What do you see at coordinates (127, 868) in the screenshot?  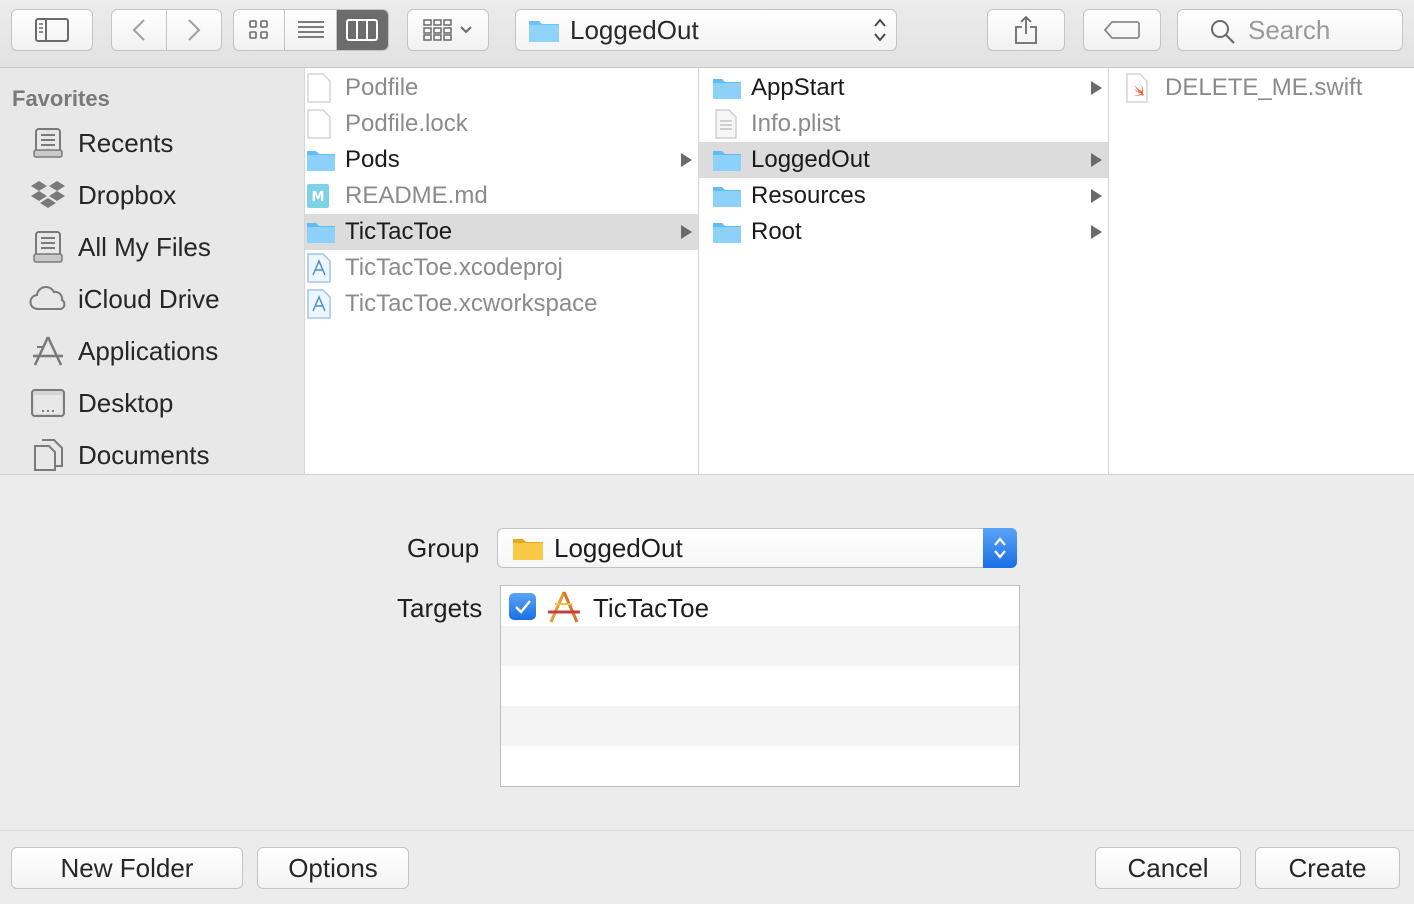 I see `new-folder-button: New Folder` at bounding box center [127, 868].